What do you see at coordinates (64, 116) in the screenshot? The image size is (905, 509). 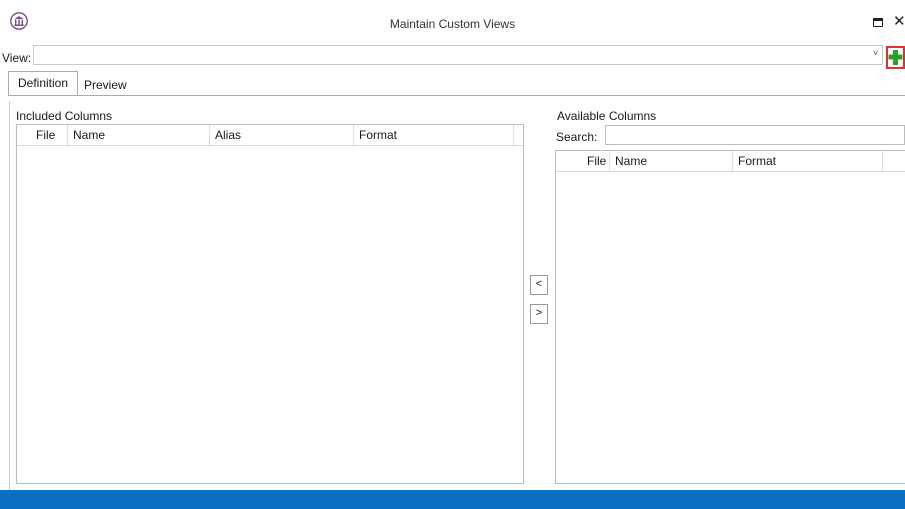 I see `included-columns-label: Included Columns` at bounding box center [64, 116].